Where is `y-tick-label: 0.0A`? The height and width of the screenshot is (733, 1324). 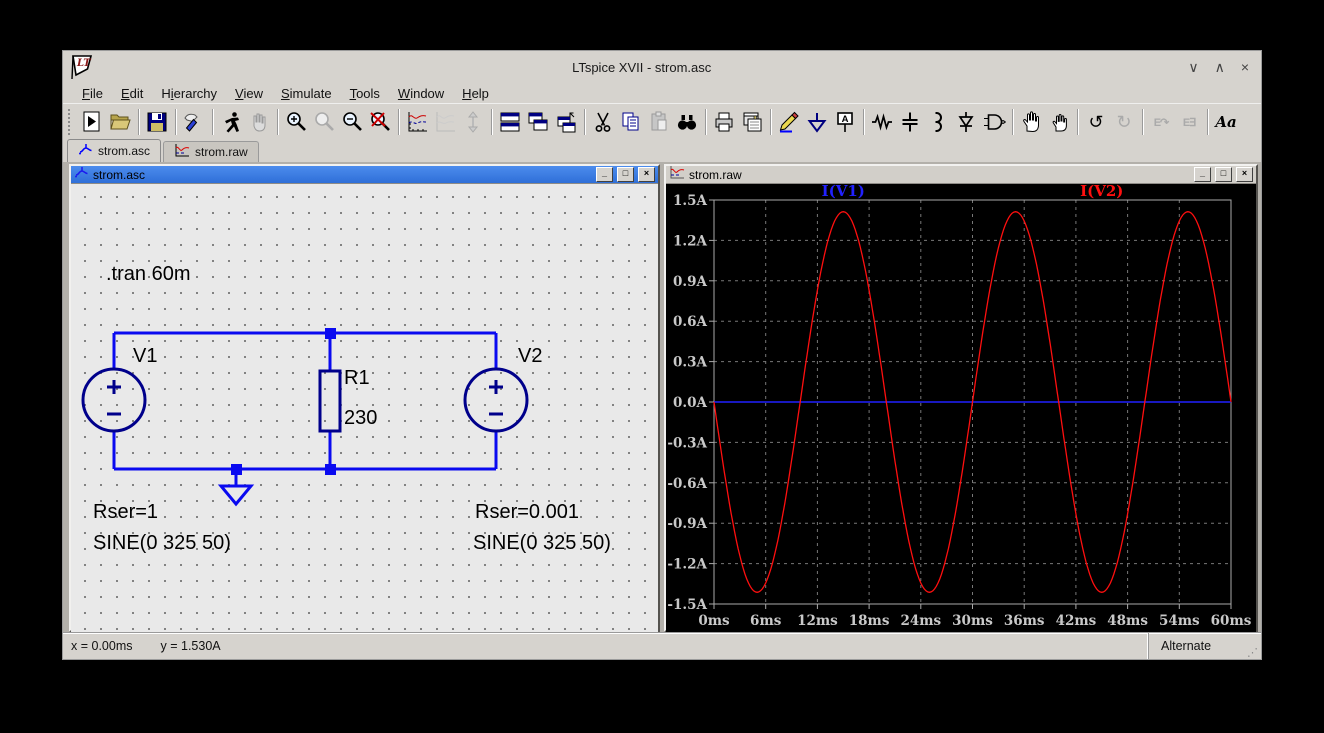 y-tick-label: 0.0A is located at coordinates (690, 403).